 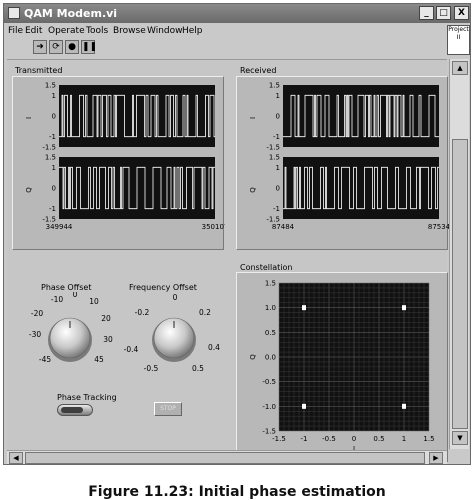 I want to click on freq-knob-tick: -0.2, so click(x=142, y=312).